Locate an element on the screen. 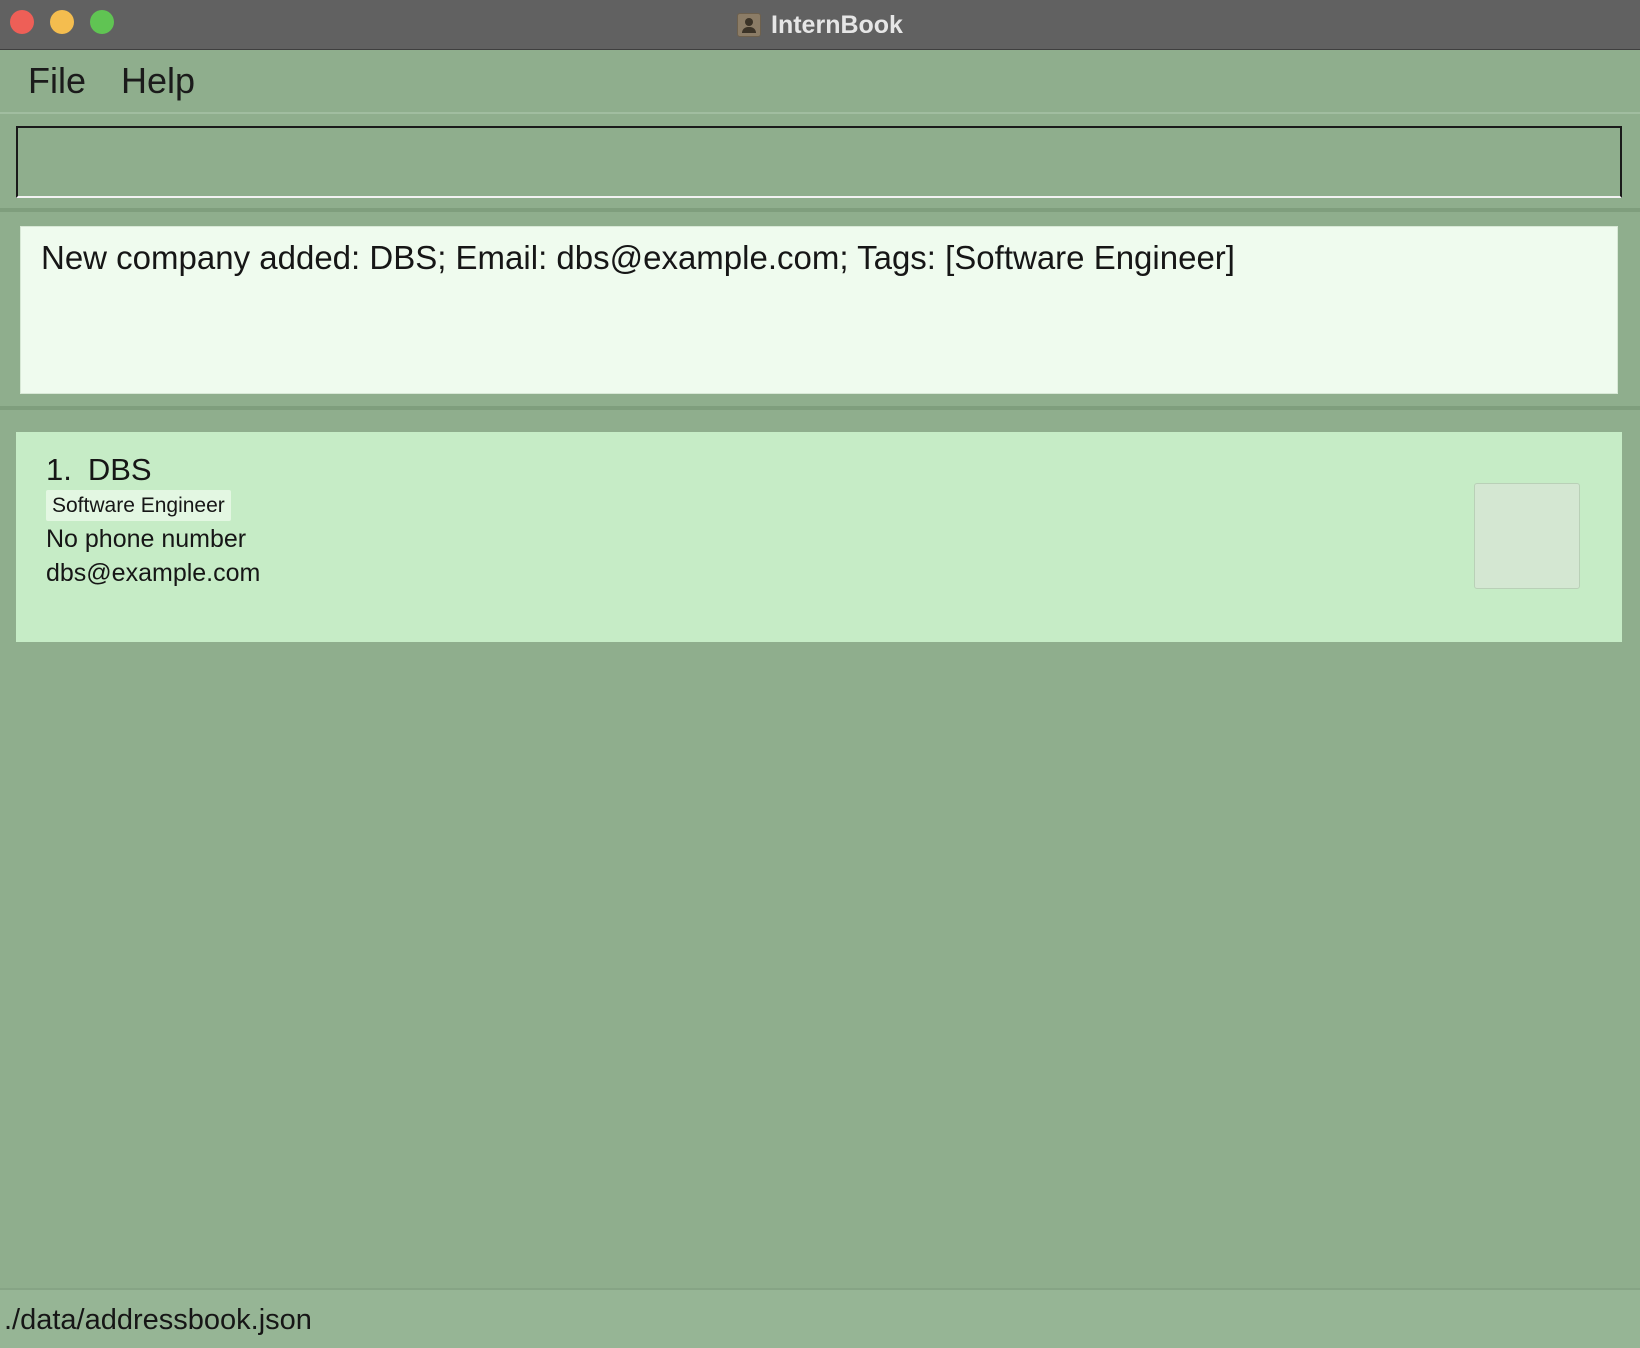 This screenshot has width=1640, height=1348. title-bar: InternBook is located at coordinates (820, 25).